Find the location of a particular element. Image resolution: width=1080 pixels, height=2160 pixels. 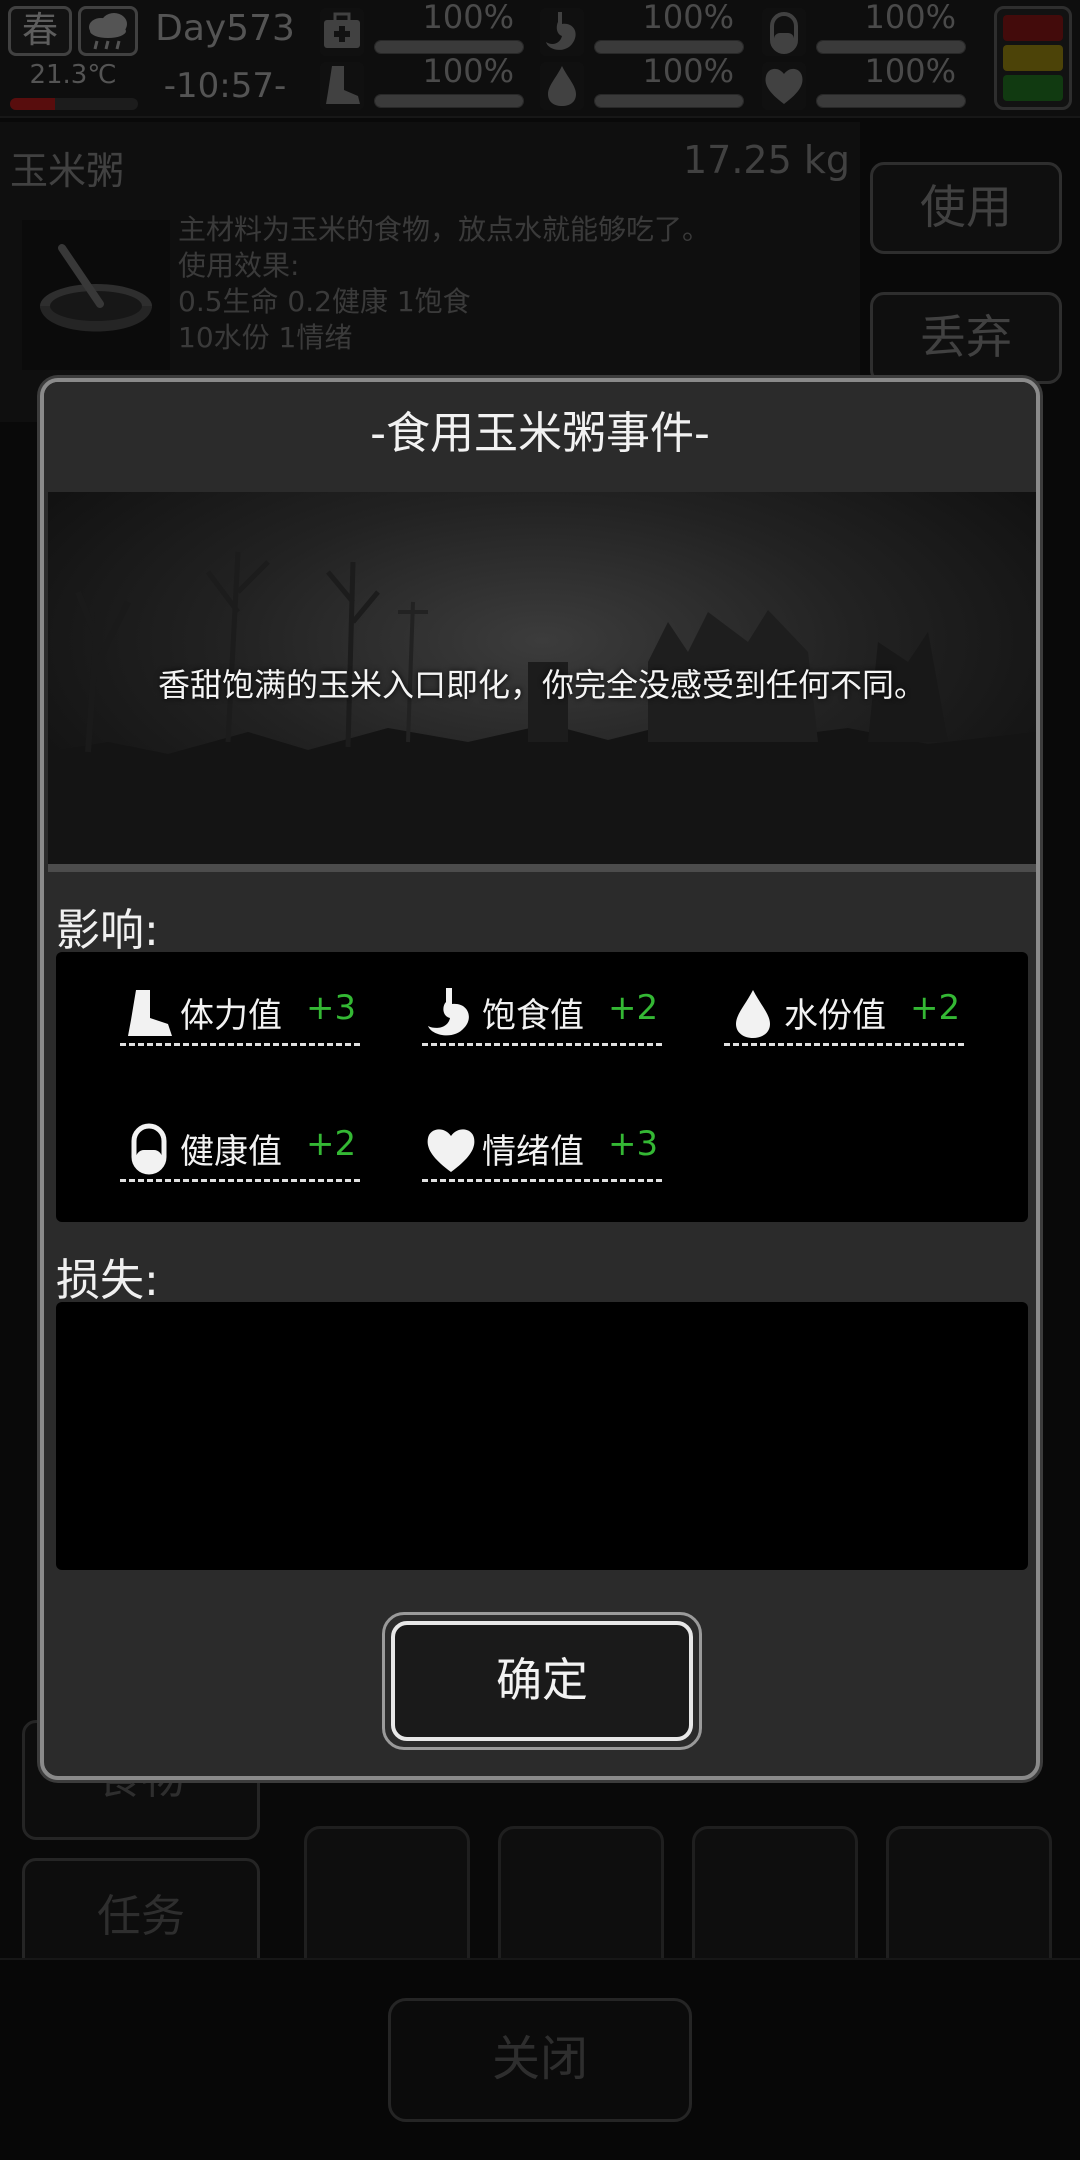

boot-icon is located at coordinates (149, 1013).